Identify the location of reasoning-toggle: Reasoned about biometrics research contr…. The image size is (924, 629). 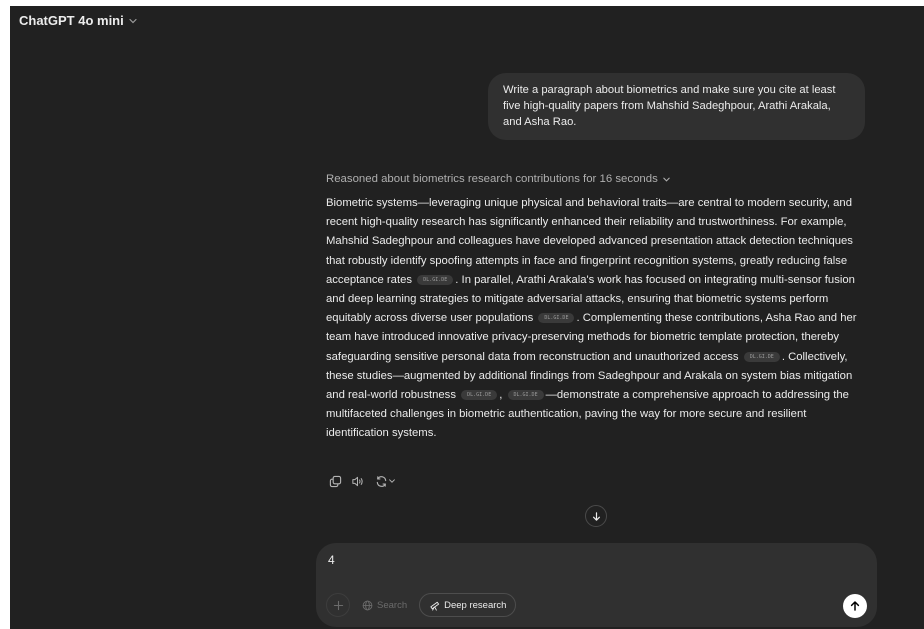
(498, 179).